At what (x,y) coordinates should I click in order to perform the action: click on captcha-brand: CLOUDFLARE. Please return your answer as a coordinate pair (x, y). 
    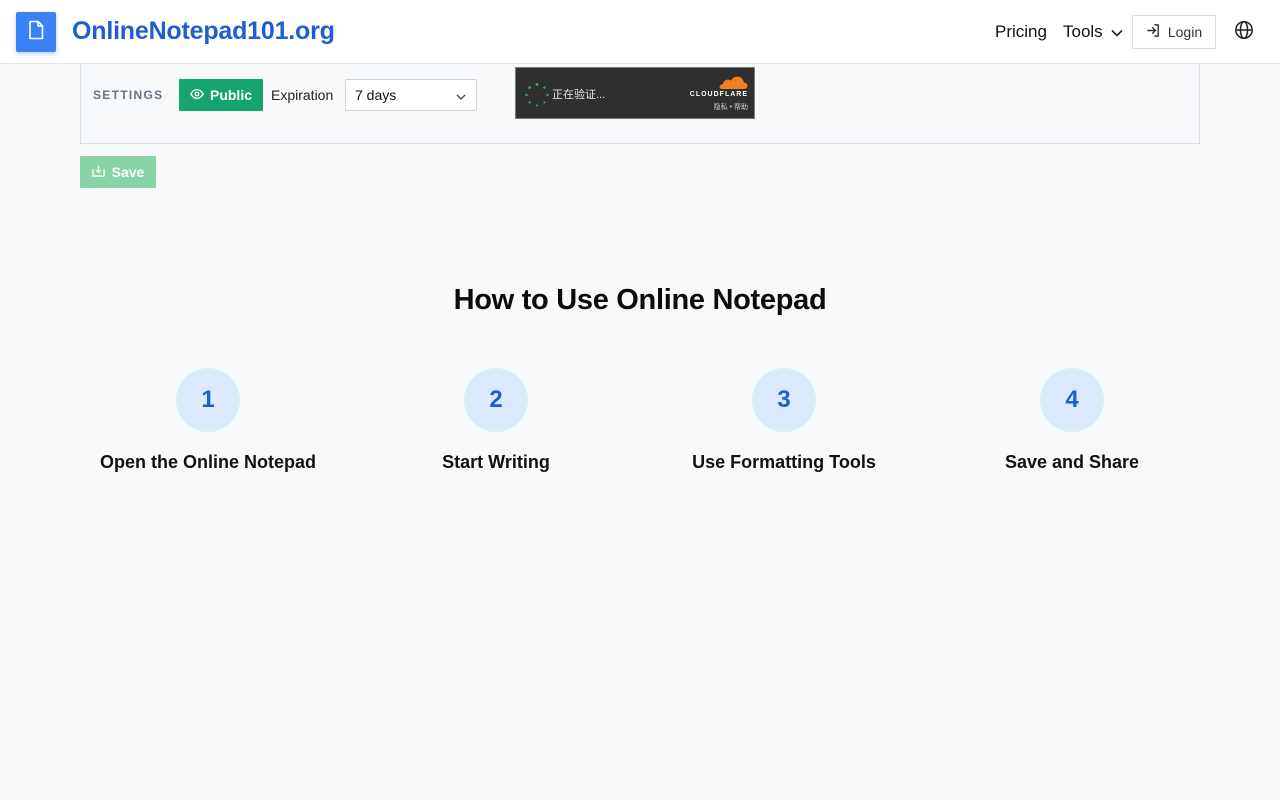
    Looking at the image, I should click on (718, 94).